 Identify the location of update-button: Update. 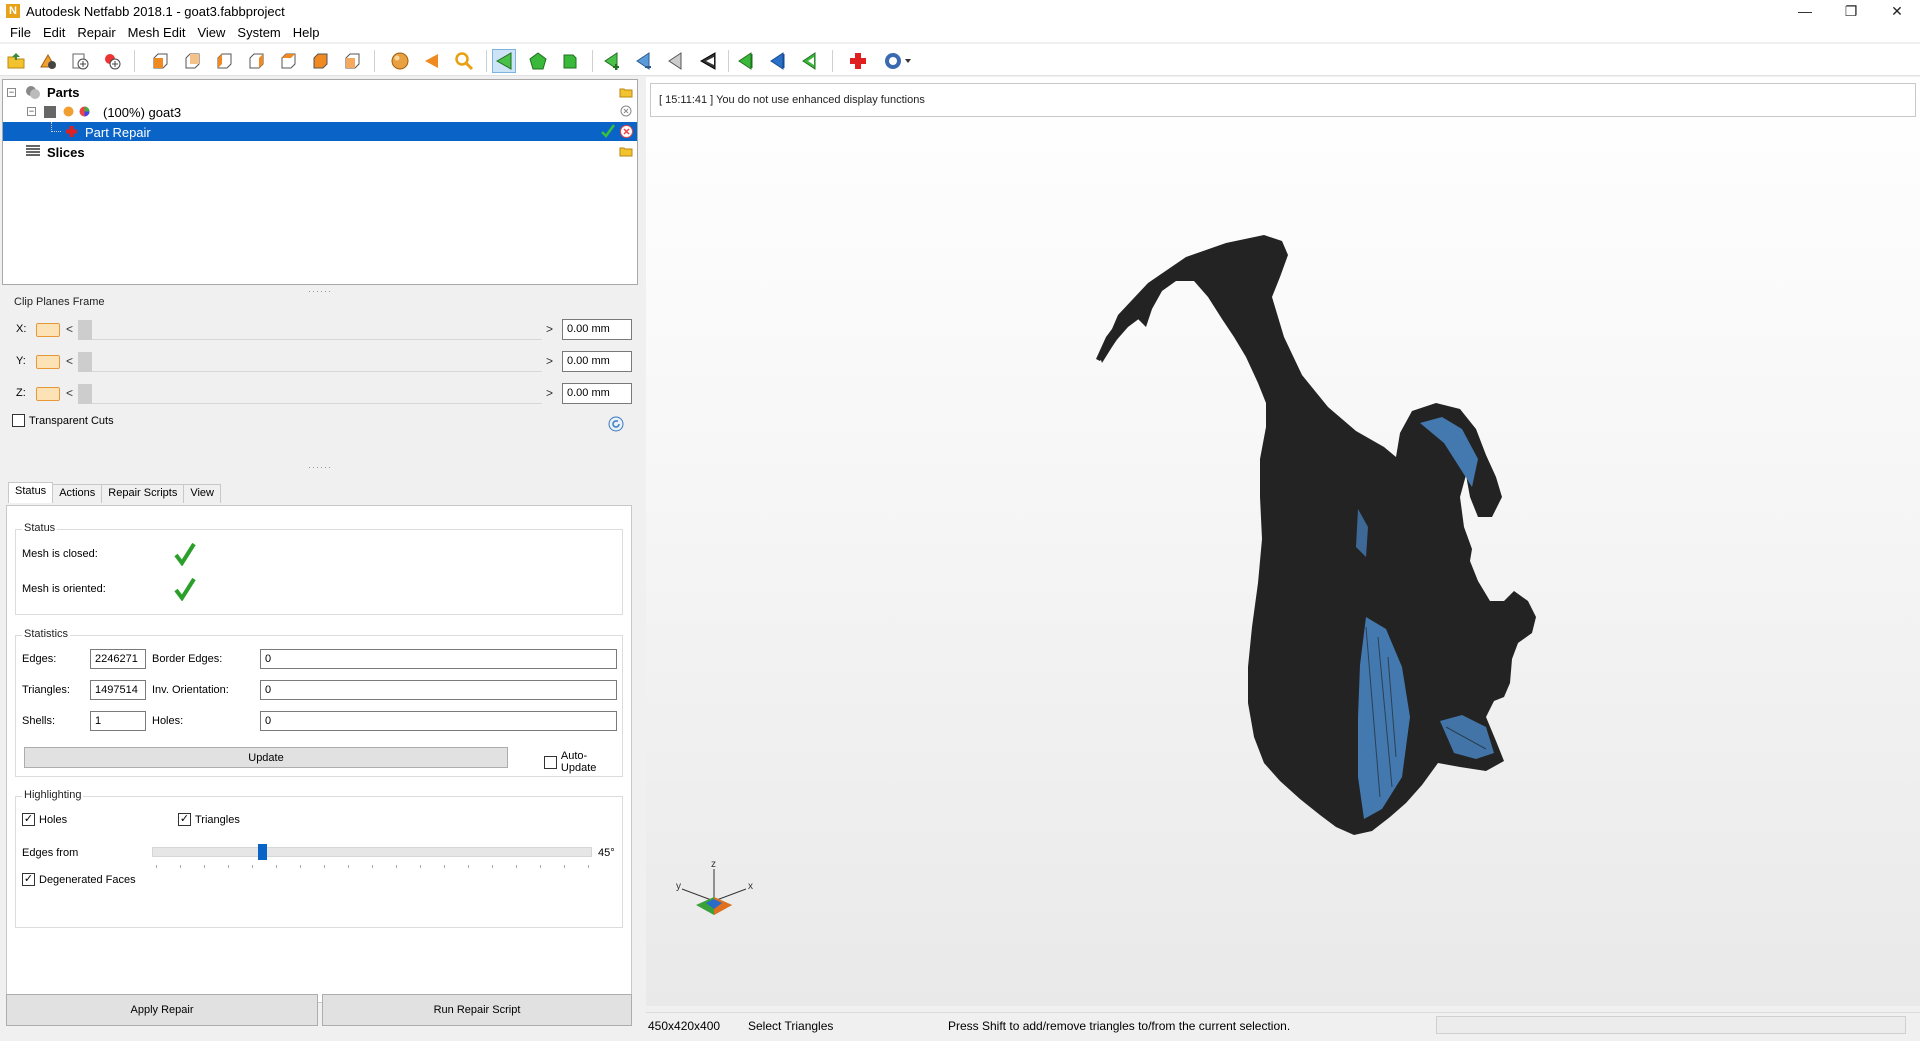
(266, 757).